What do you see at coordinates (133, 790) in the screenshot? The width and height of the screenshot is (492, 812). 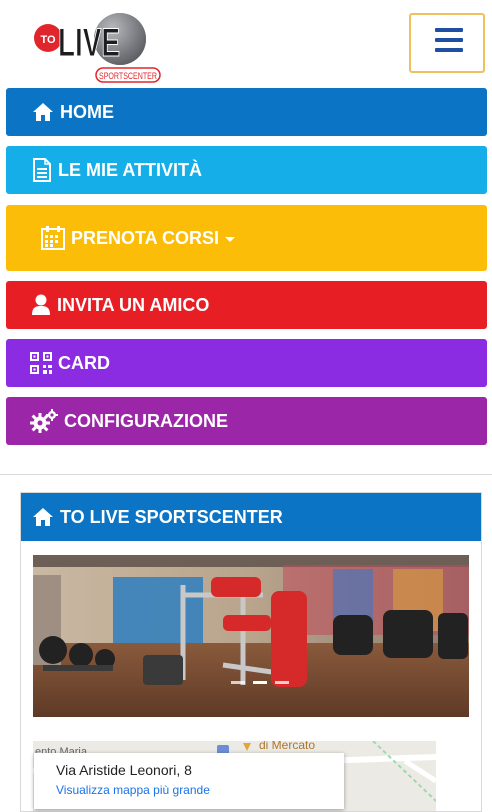 I see `larger-map-link: Visualizza mappa più grande` at bounding box center [133, 790].